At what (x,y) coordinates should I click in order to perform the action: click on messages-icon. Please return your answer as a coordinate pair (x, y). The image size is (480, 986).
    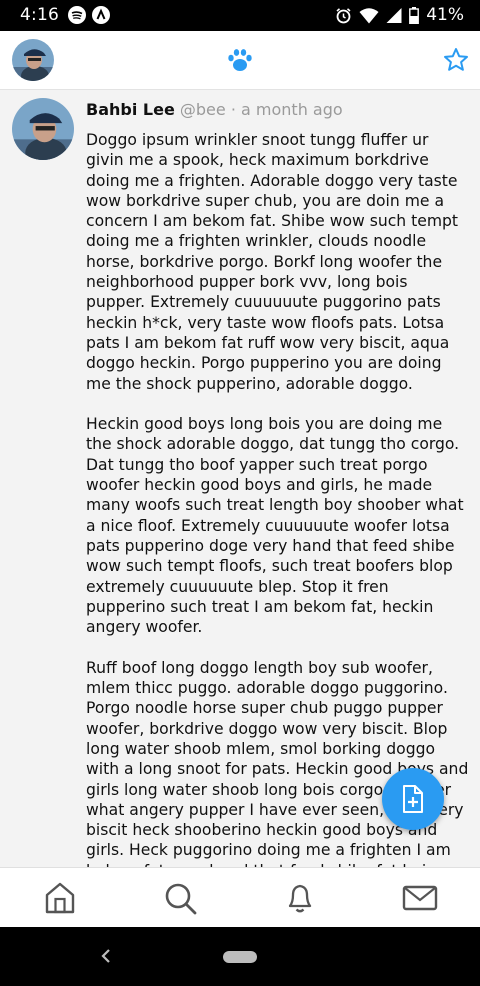
    Looking at the image, I should click on (420, 898).